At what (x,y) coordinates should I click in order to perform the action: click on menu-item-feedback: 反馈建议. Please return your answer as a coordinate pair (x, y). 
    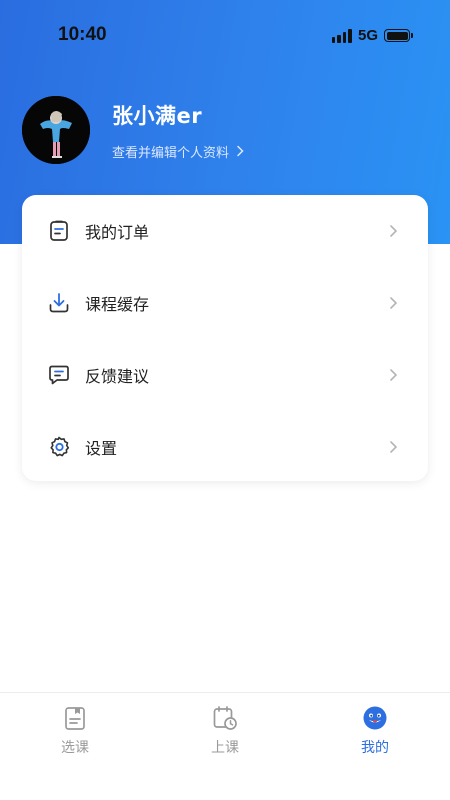
    Looking at the image, I should click on (225, 375).